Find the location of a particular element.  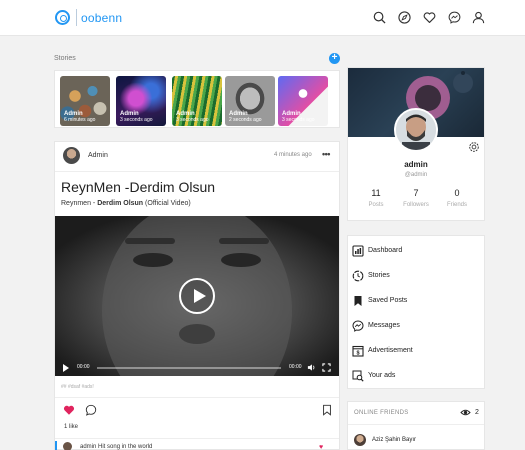

comment-avatar is located at coordinates (67, 446).